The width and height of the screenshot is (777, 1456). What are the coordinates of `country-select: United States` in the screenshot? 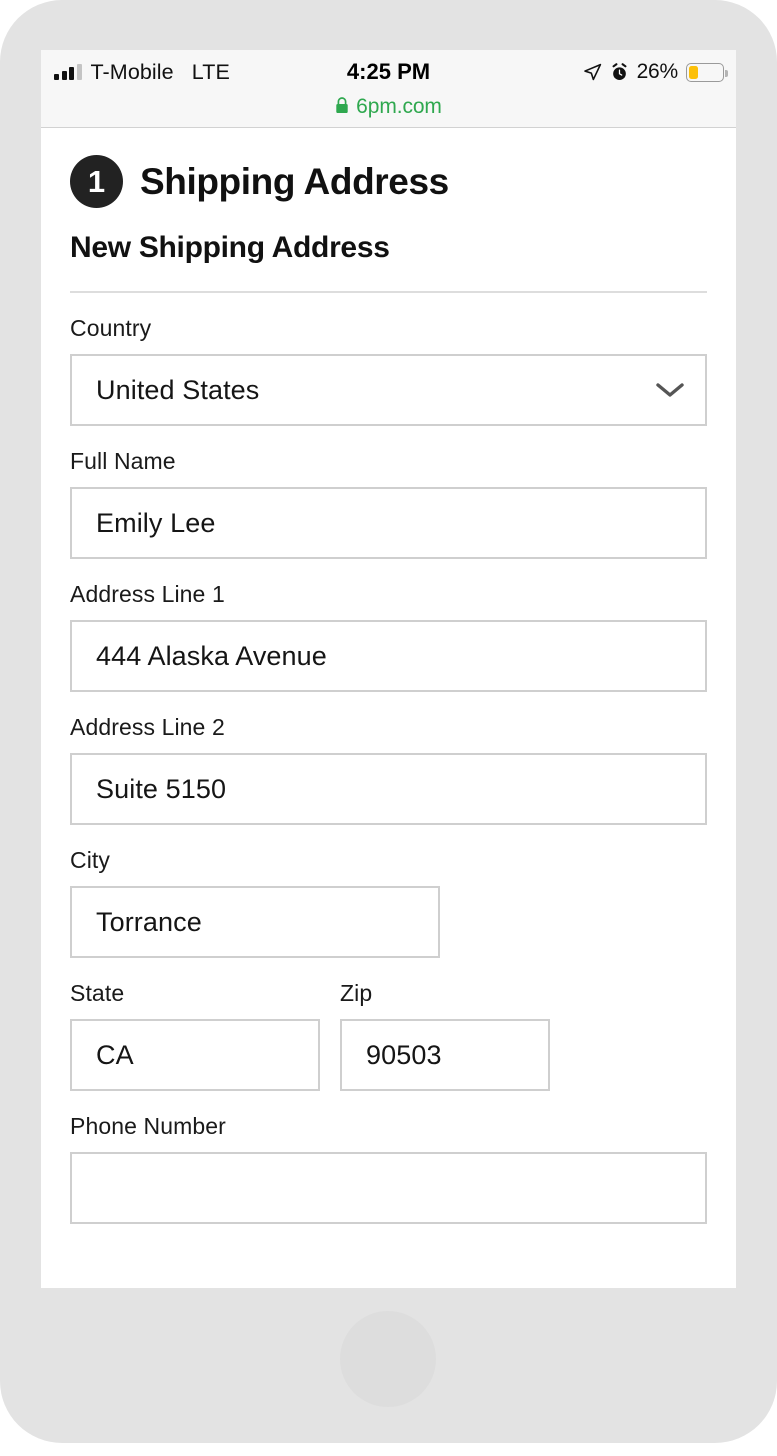 It's located at (388, 390).